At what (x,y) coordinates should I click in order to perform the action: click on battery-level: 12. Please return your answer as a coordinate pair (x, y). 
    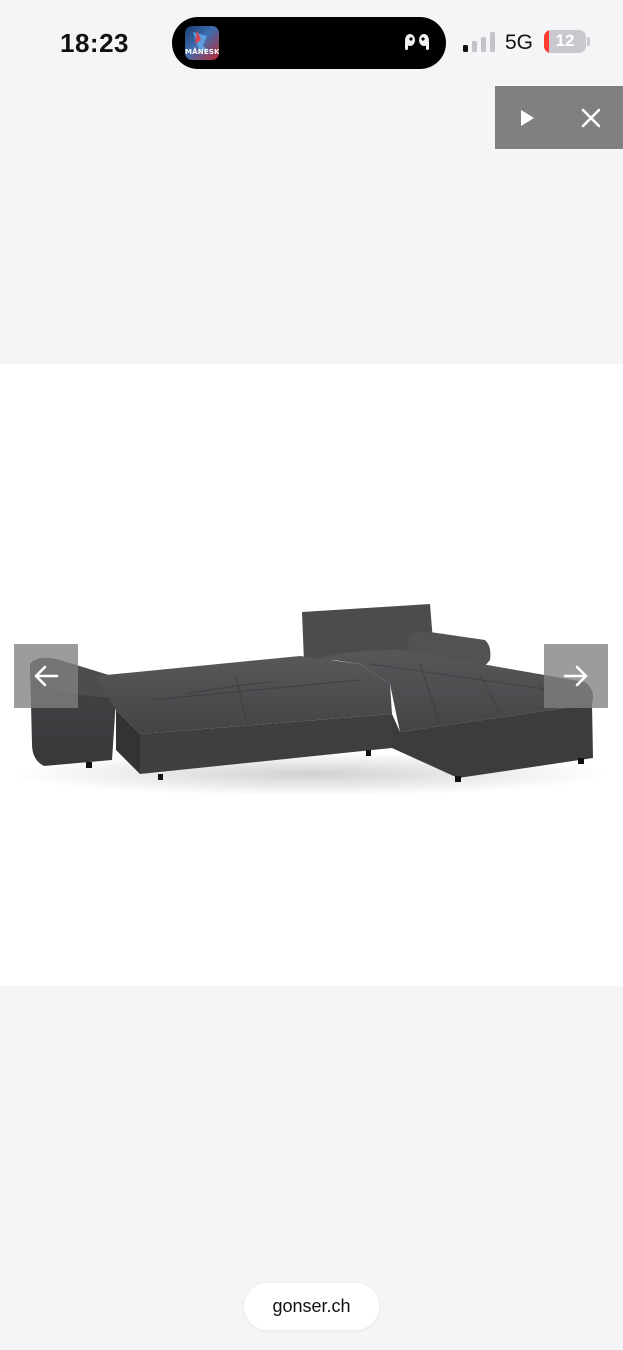
    Looking at the image, I should click on (565, 40).